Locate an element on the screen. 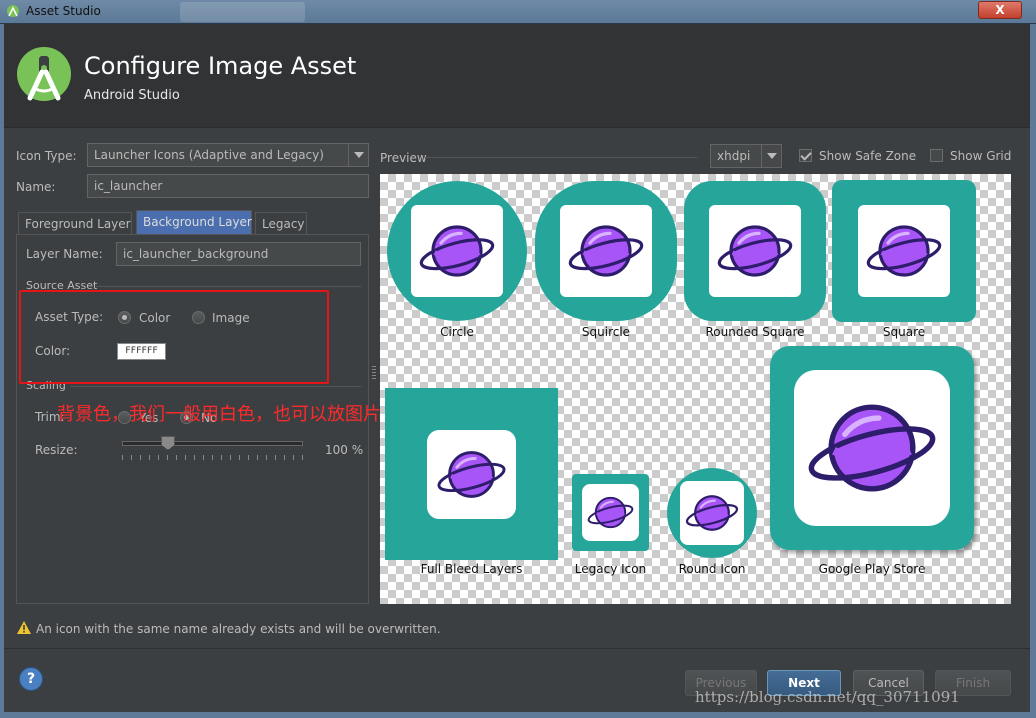  icon-type-dropdown: Launcher Icons (Adaptive and Legacy) is located at coordinates (228, 155).